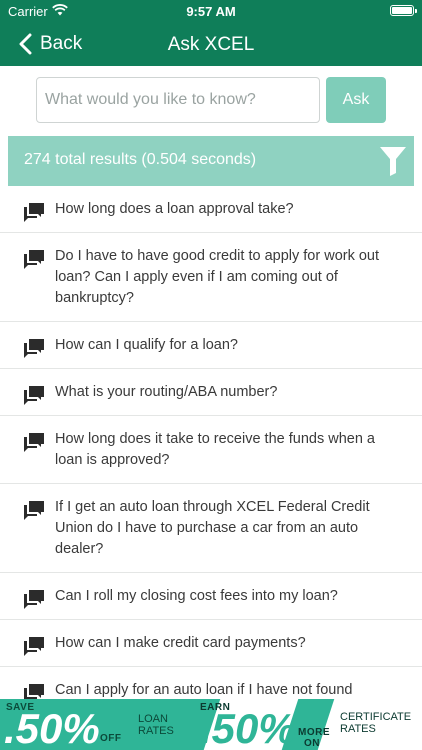 This screenshot has width=422, height=750. I want to click on battery-icon, so click(403, 10).